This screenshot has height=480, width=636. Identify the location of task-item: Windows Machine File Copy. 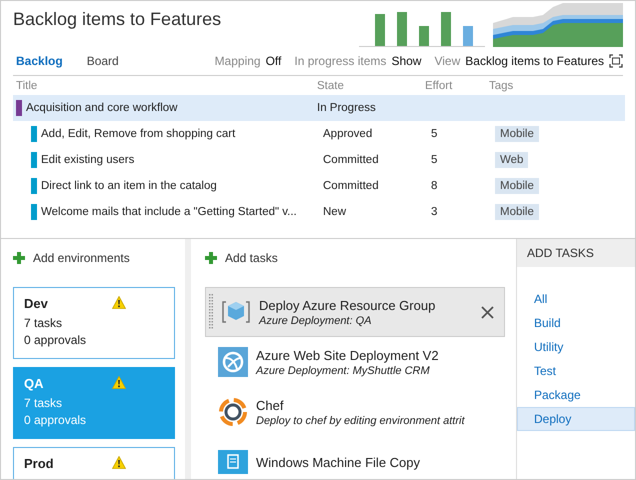
(355, 458).